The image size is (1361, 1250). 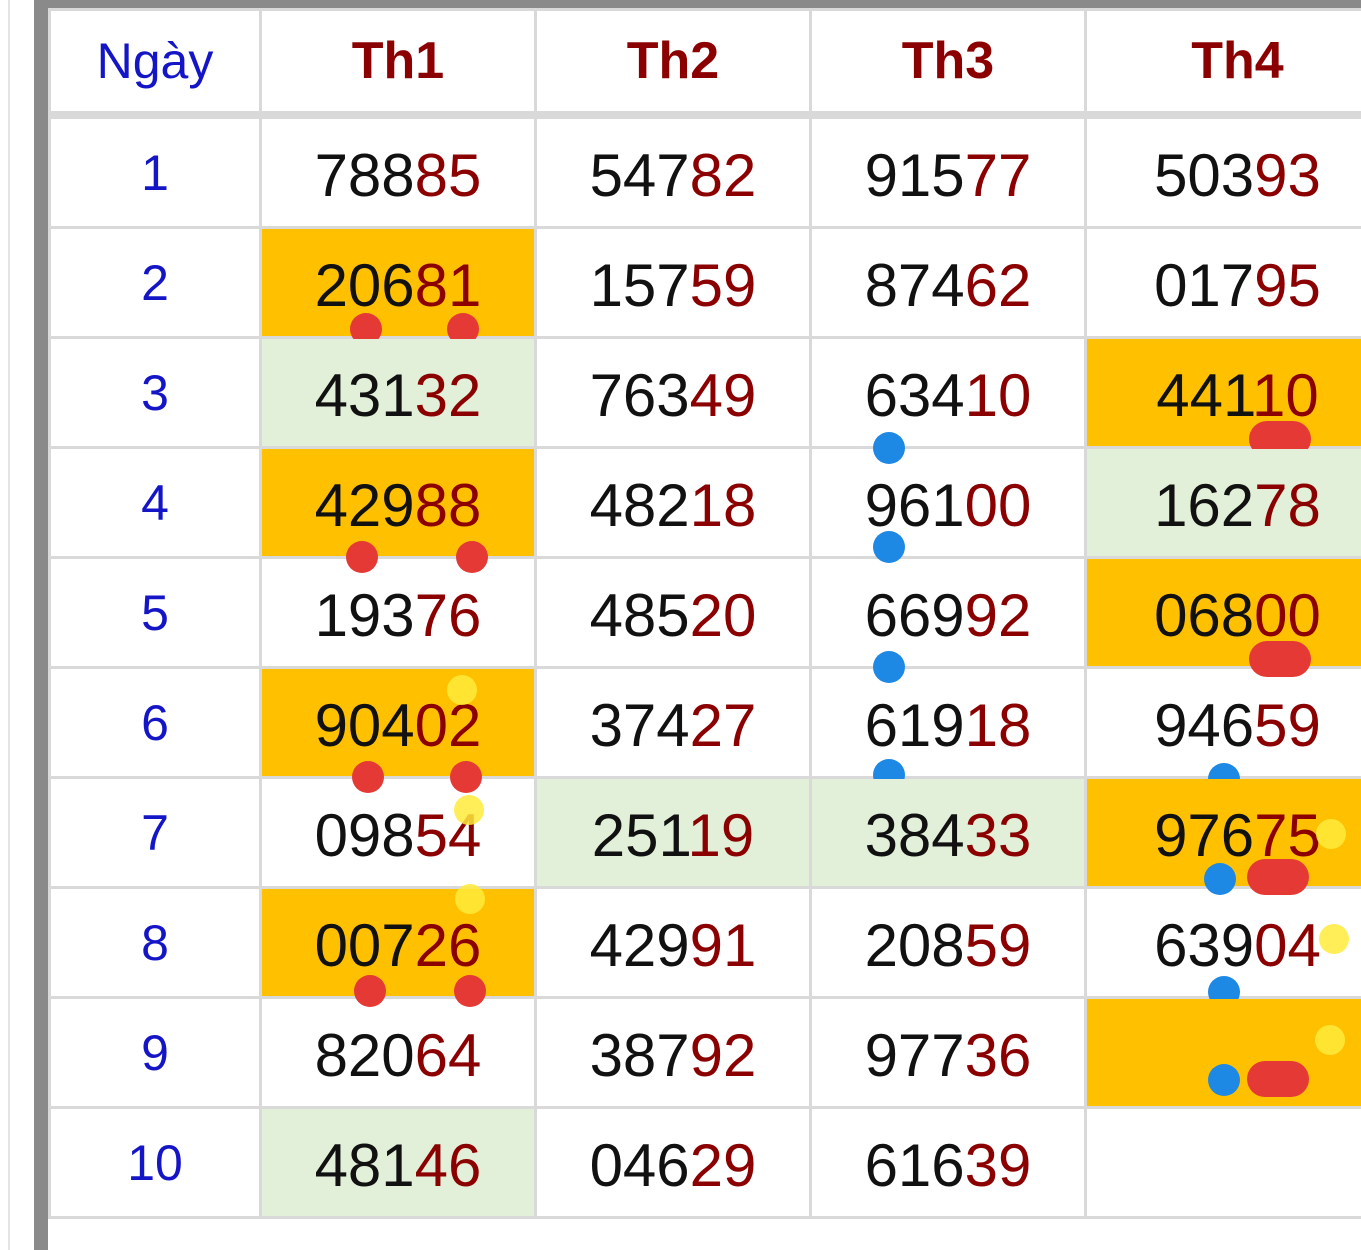 What do you see at coordinates (448, 945) in the screenshot?
I see `result-last-two-digits: 26` at bounding box center [448, 945].